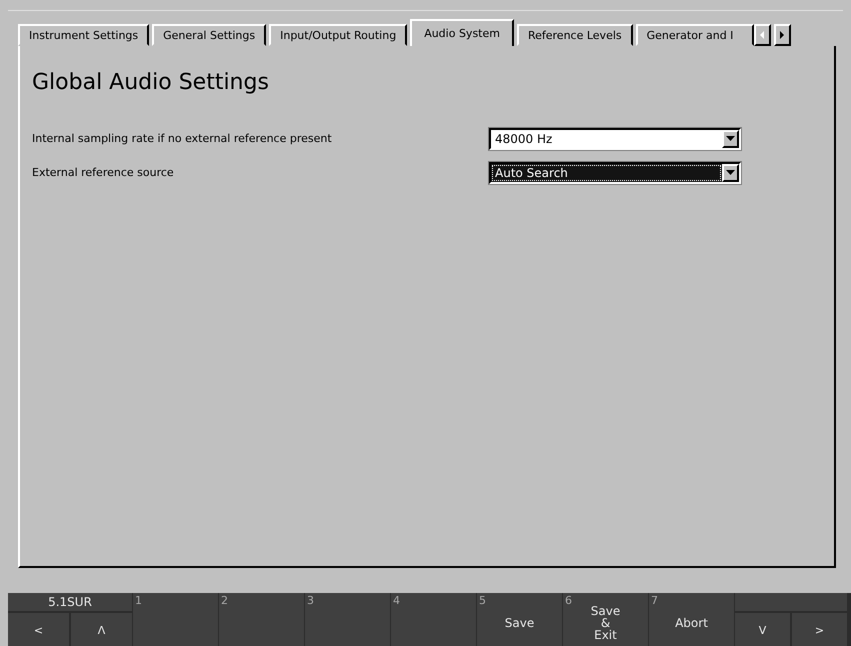 The height and width of the screenshot is (646, 851). I want to click on nav-key: >, so click(819, 629).